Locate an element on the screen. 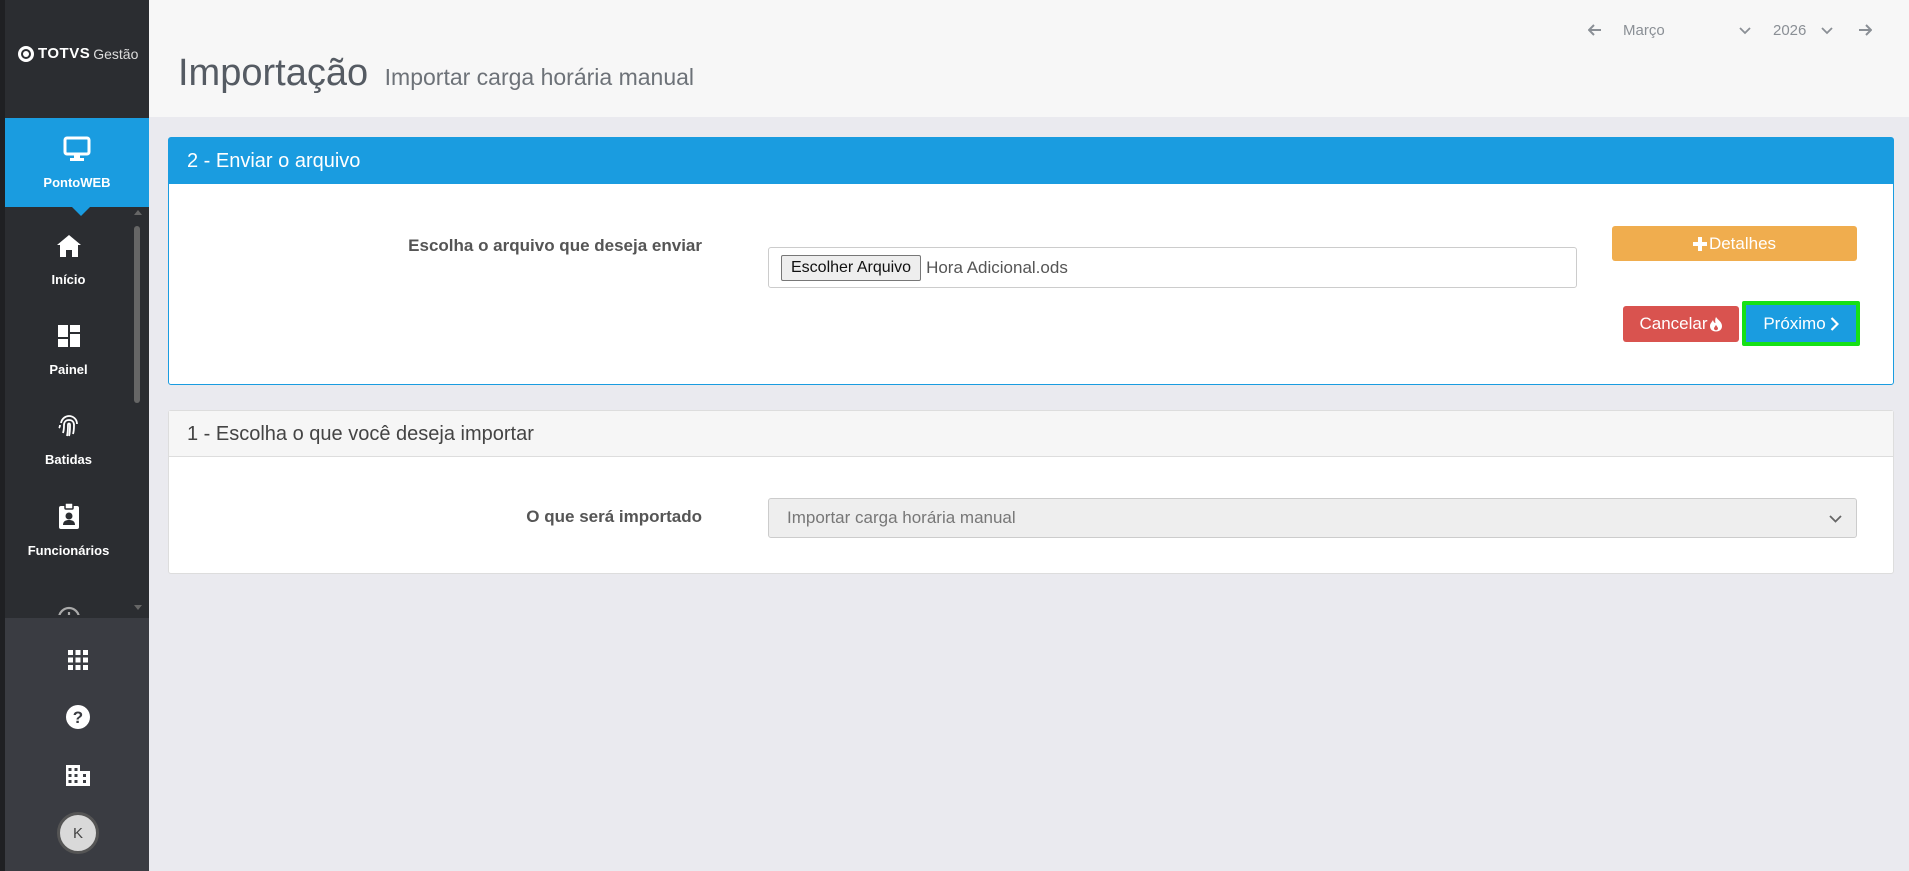 Image resolution: width=1909 pixels, height=871 pixels. next-button-label: Próximo is located at coordinates (1794, 323).